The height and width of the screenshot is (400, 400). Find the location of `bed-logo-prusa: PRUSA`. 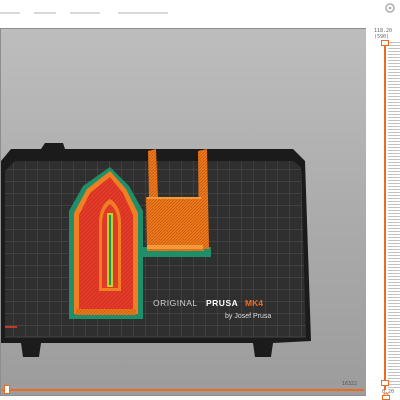

bed-logo-prusa: PRUSA is located at coordinates (222, 303).